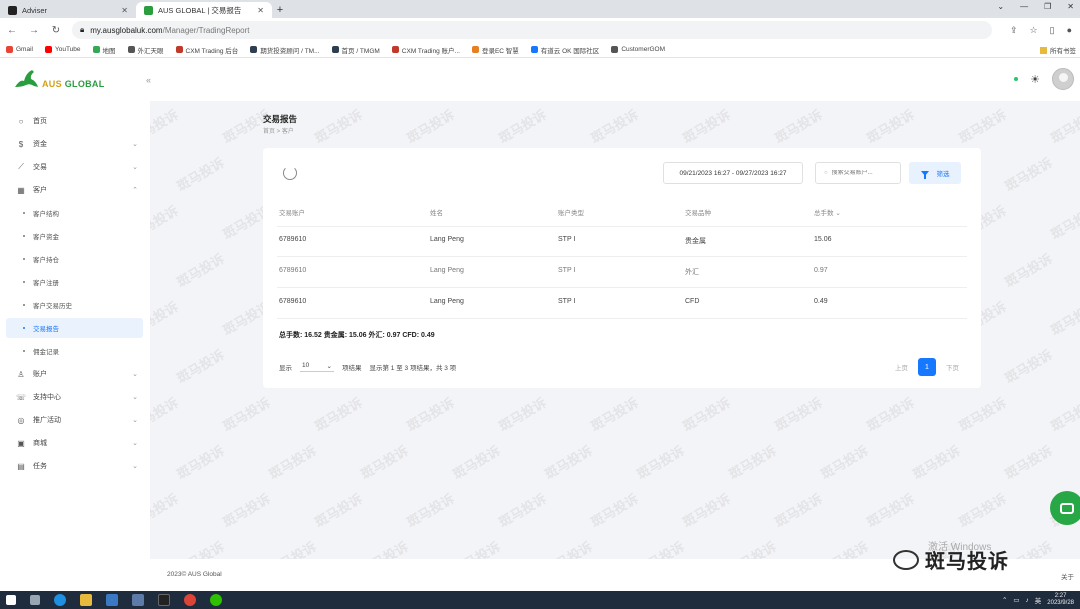 The image size is (1080, 609). Describe the element at coordinates (1038, 600) in the screenshot. I see `input-language: 英` at that location.